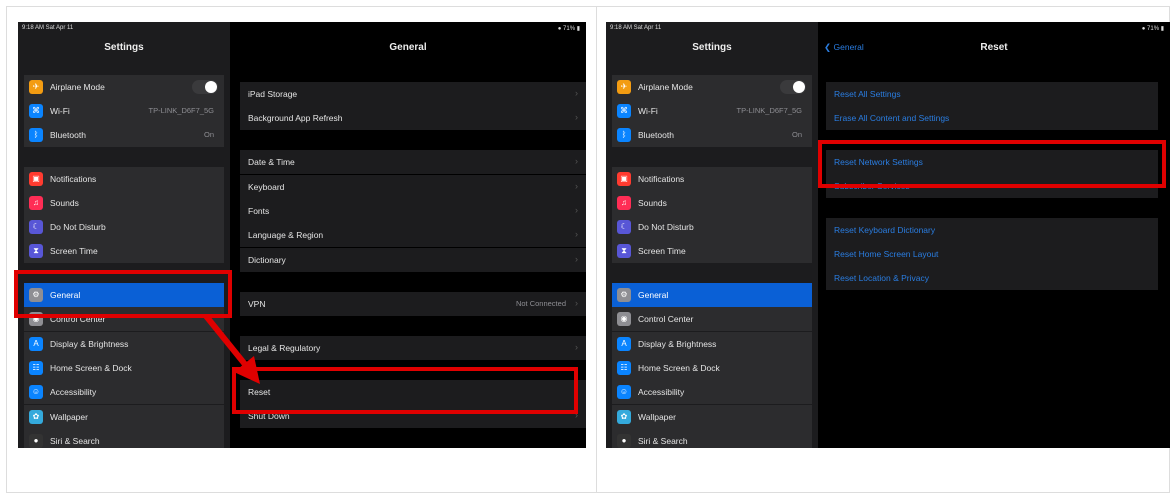 Image resolution: width=1172 pixels, height=493 pixels. I want to click on detail-item-ipad-storage: iPad Storage ›, so click(413, 94).